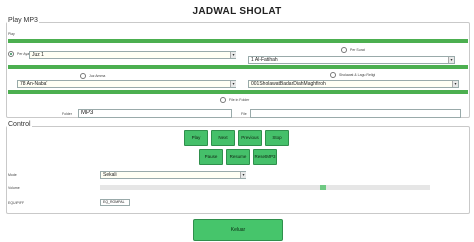  What do you see at coordinates (264, 60) in the screenshot?
I see `per-surat-value: 1 Al-Fatihah` at bounding box center [264, 60].